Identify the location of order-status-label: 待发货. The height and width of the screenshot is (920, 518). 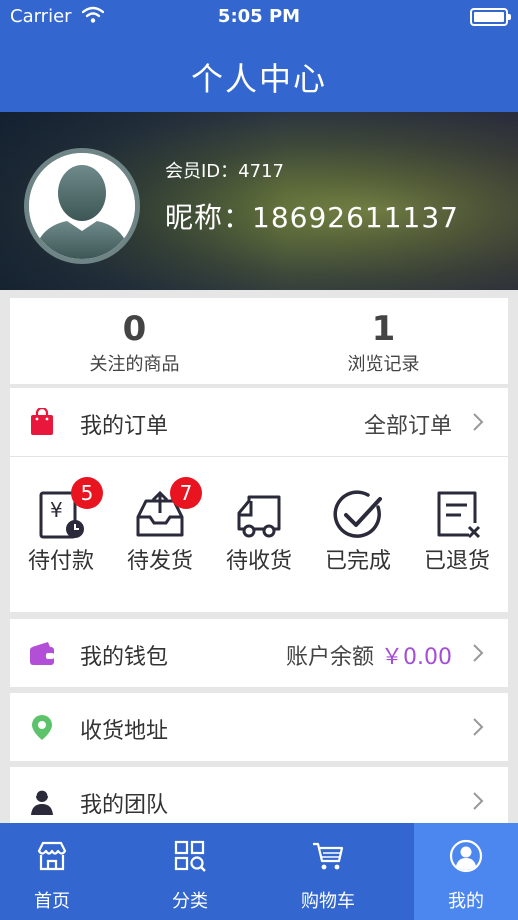
(159, 561).